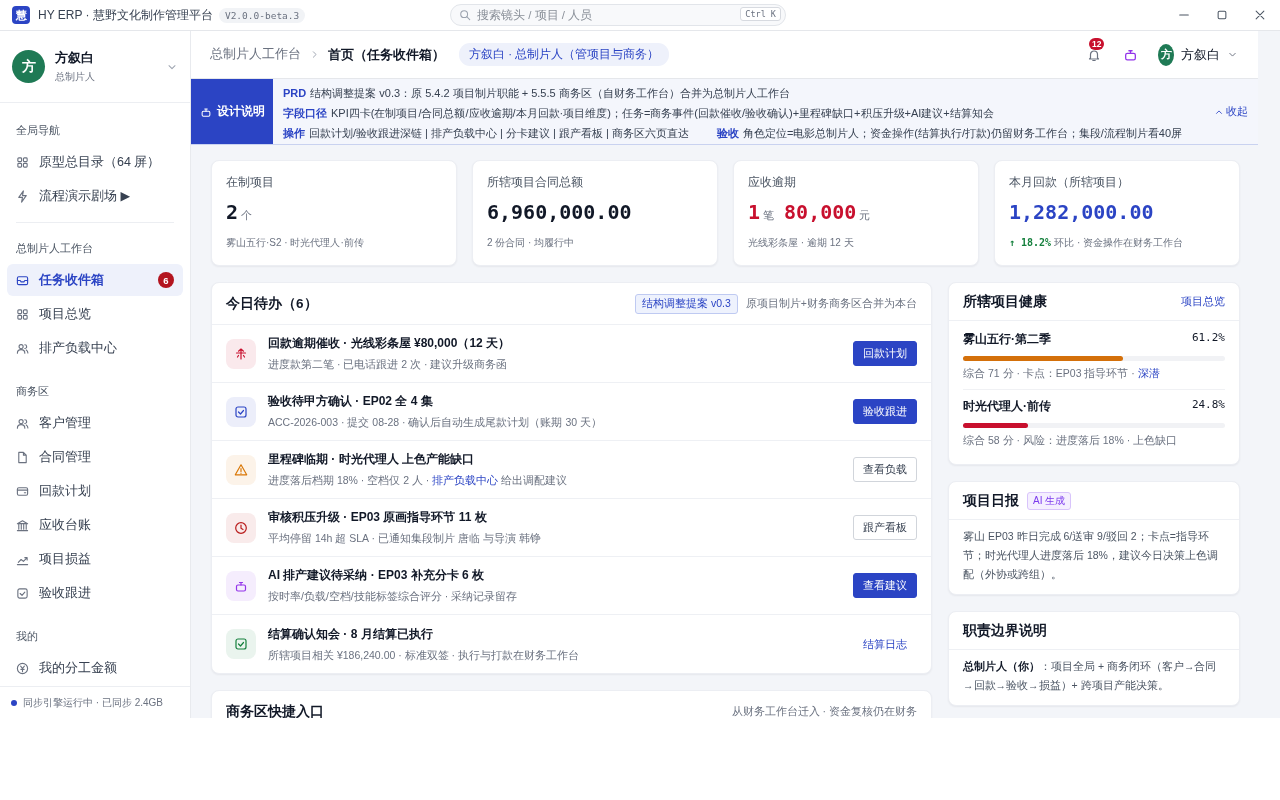  Describe the element at coordinates (486, 133) in the screenshot. I see `note-line: 操作 回款计划/验收跟进深链 | 排产负载中心 | 分卡建议 | 跟产看板 | 商务区六页直达` at that location.